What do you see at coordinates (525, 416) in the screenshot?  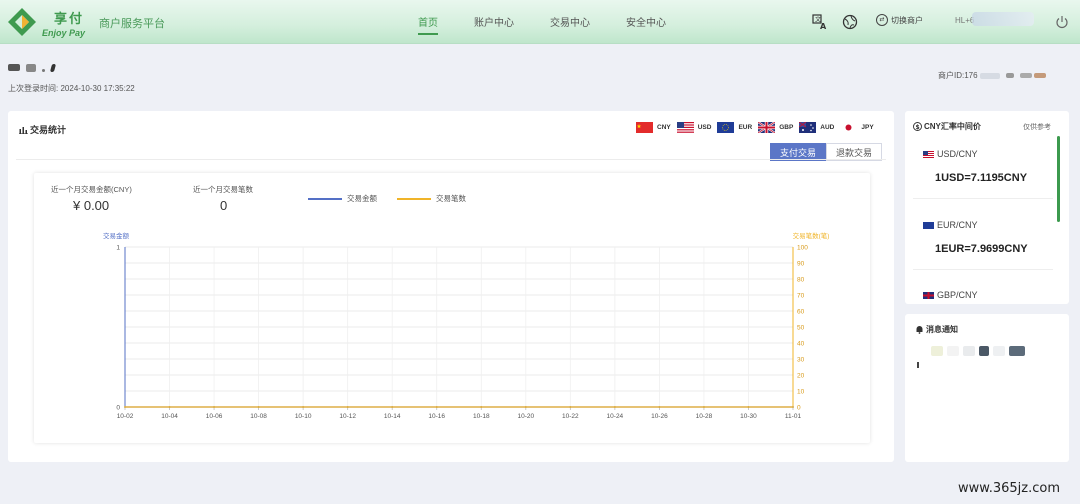 I see `x-tick-label: 10-20` at bounding box center [525, 416].